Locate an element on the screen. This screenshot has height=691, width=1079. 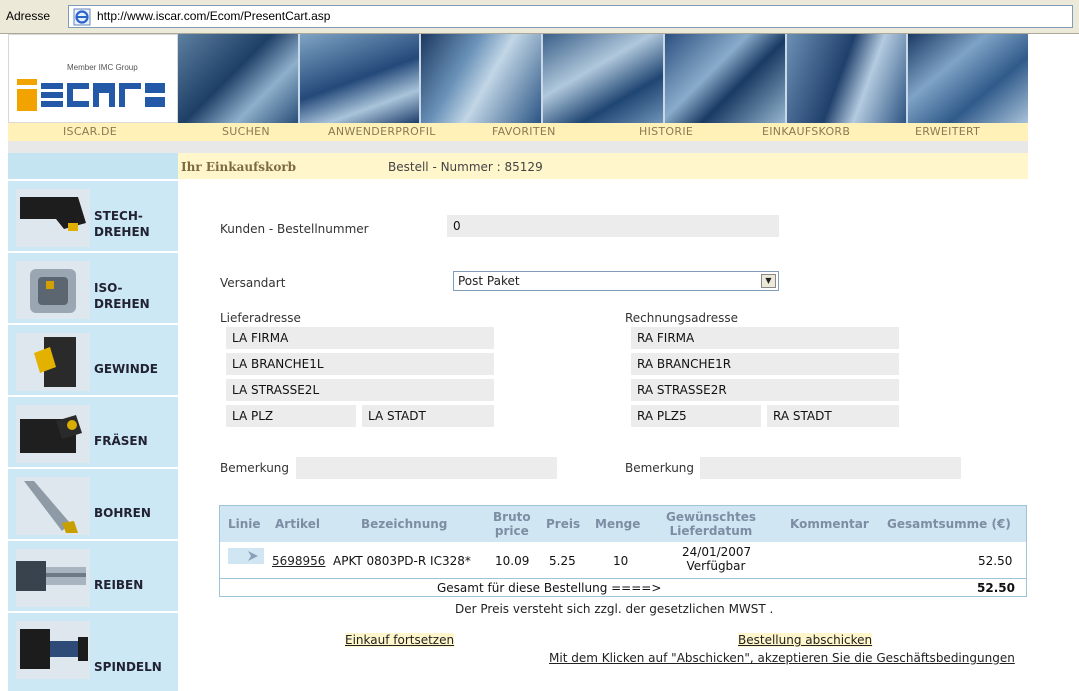
delivery-plz-field: LA PLZ is located at coordinates (291, 416).